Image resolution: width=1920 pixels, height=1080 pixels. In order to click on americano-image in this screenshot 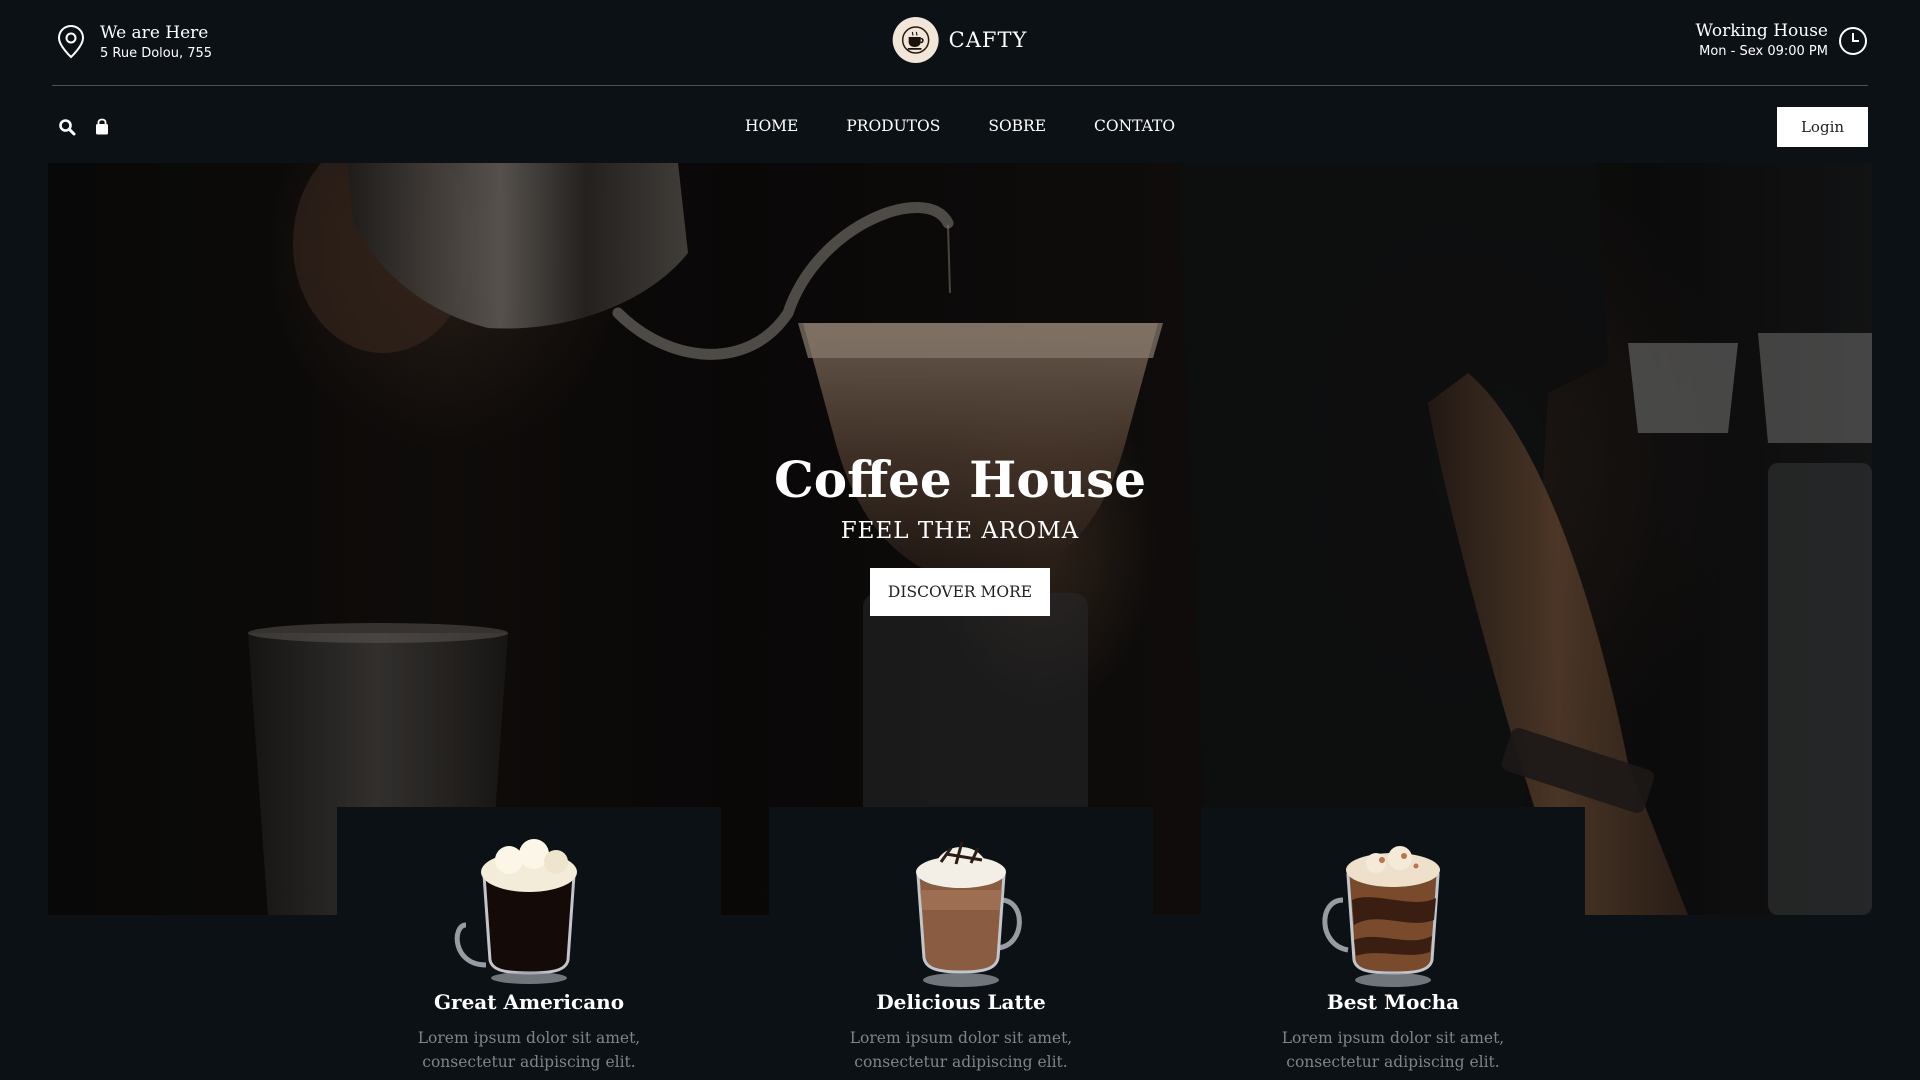, I will do `click(515, 911)`.